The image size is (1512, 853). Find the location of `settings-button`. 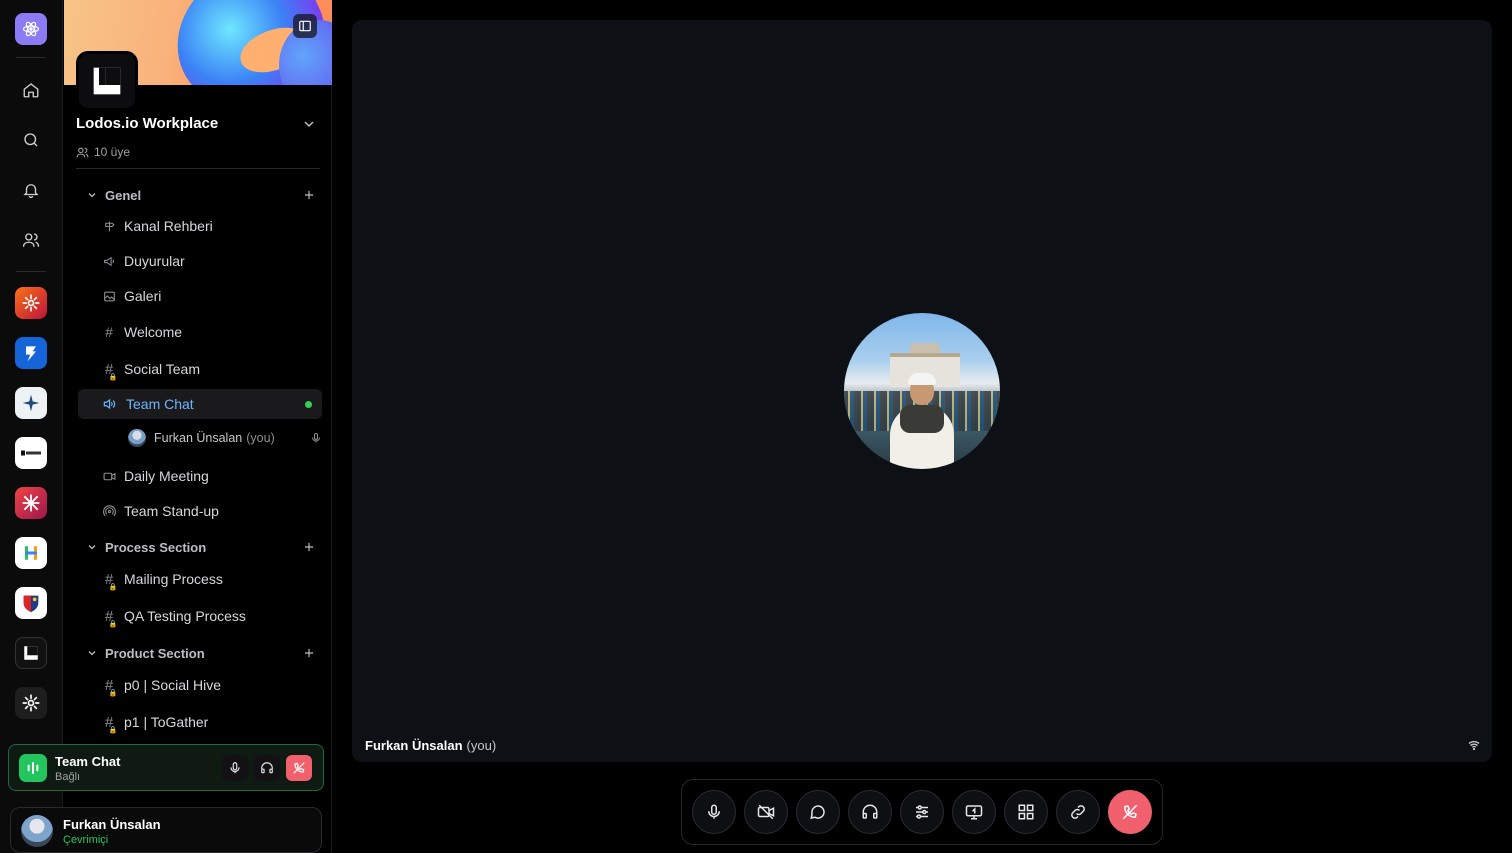

settings-button is located at coordinates (922, 812).